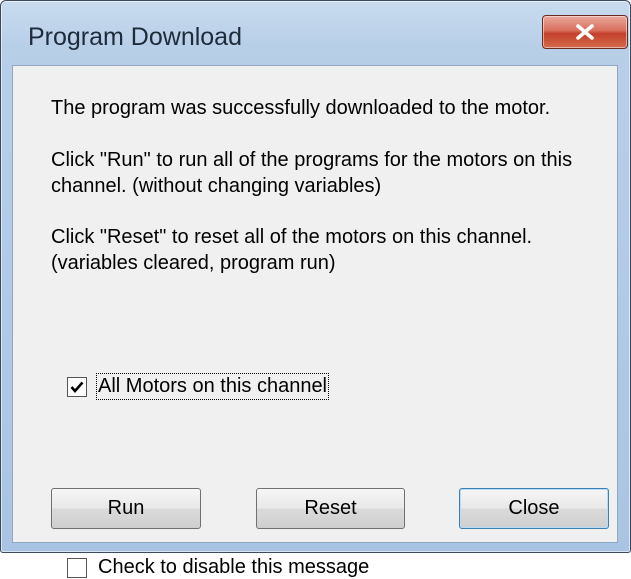 Image resolution: width=631 pixels, height=579 pixels. I want to click on checkmark-icon, so click(77, 387).